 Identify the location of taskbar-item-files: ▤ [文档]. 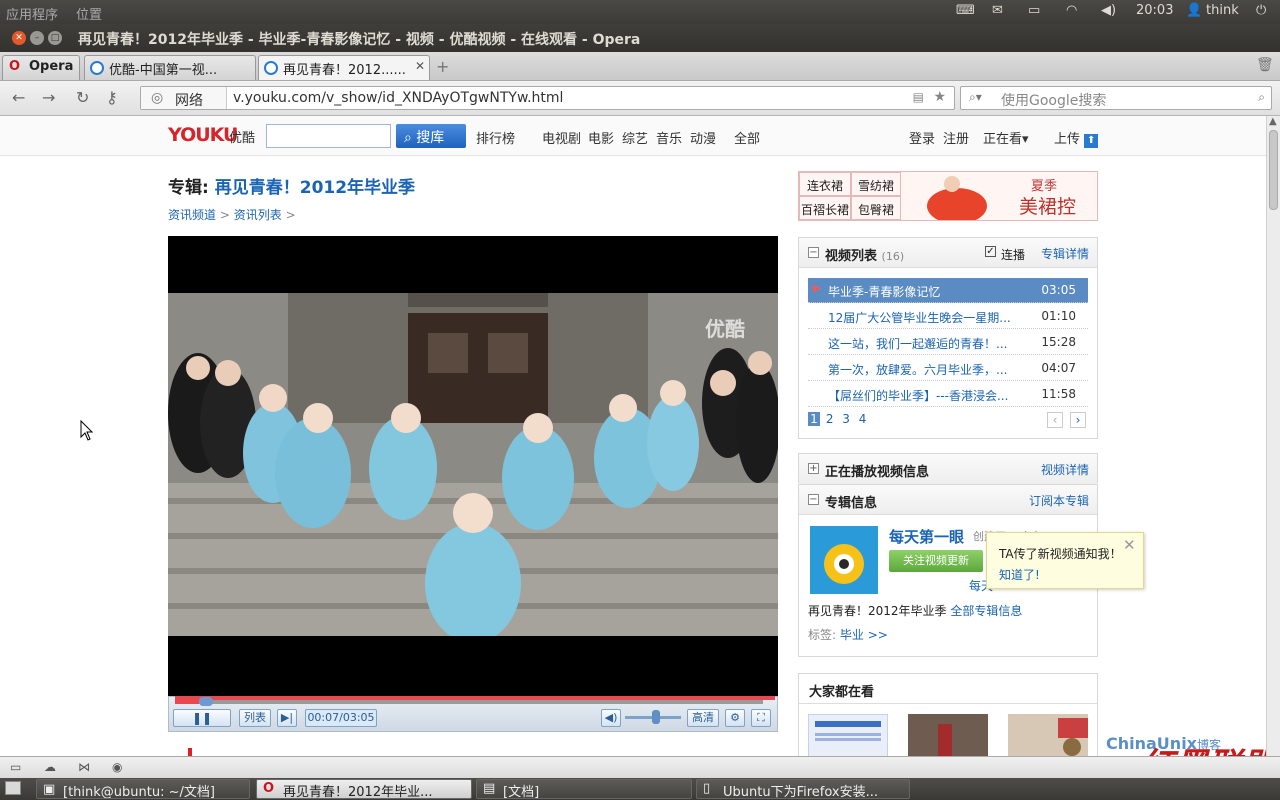
(584, 789).